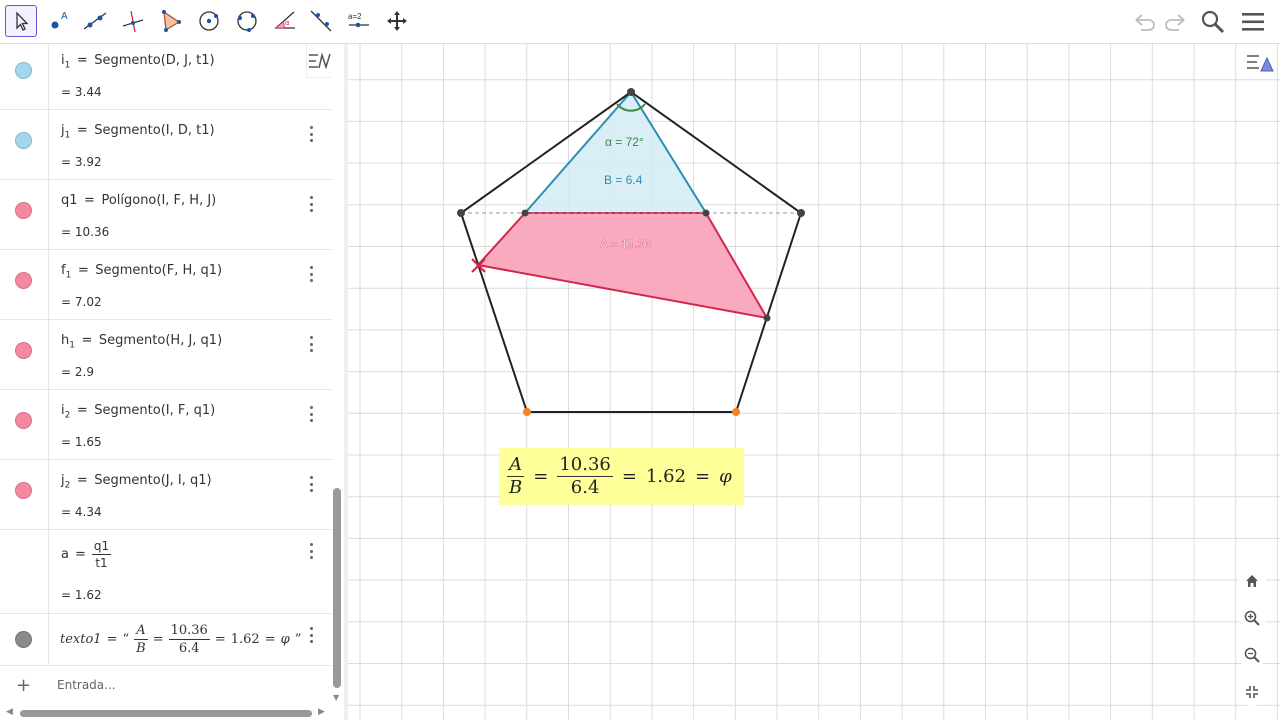 The width and height of the screenshot is (1280, 720). I want to click on polygon-area-label: A = 10.36, so click(626, 244).